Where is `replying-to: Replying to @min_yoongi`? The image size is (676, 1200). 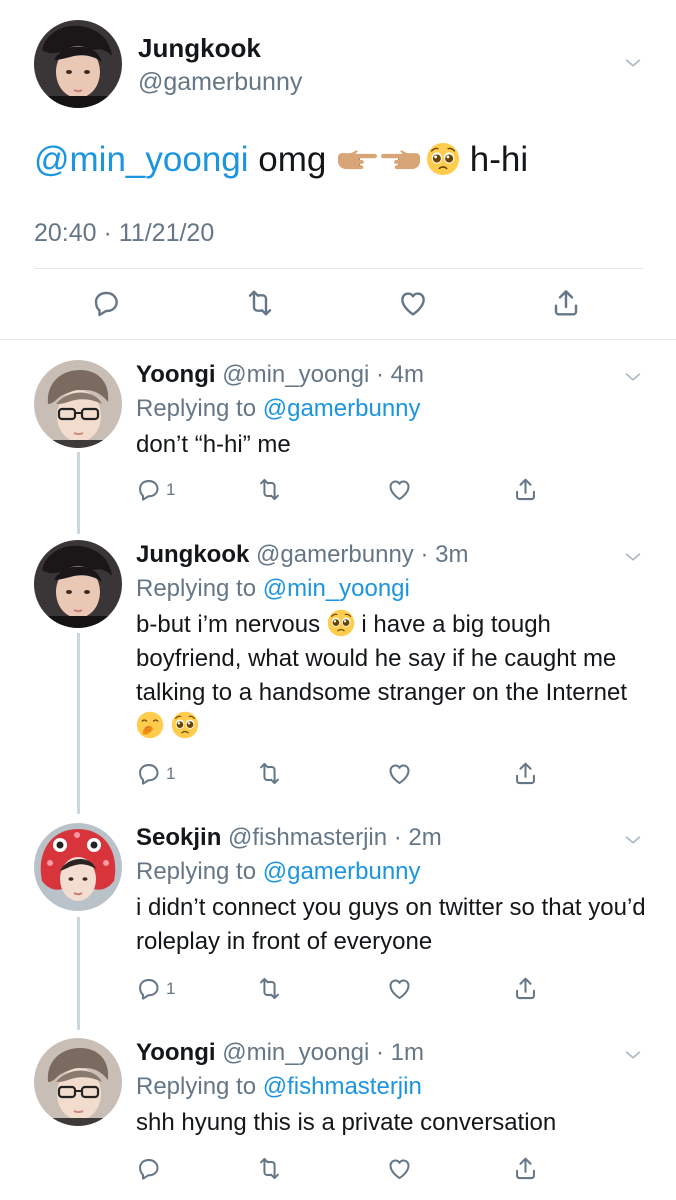 replying-to: Replying to @min_yoongi is located at coordinates (273, 589).